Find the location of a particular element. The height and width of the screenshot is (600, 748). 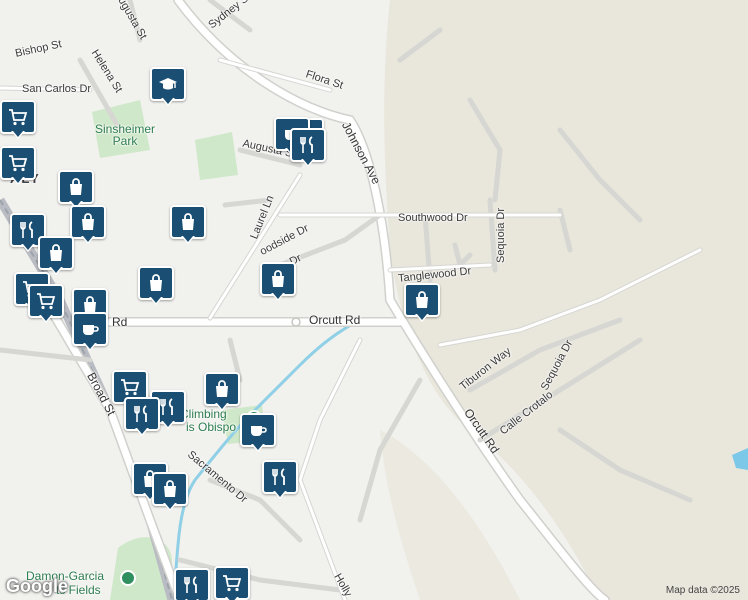

google-logo: Google is located at coordinates (37, 586).